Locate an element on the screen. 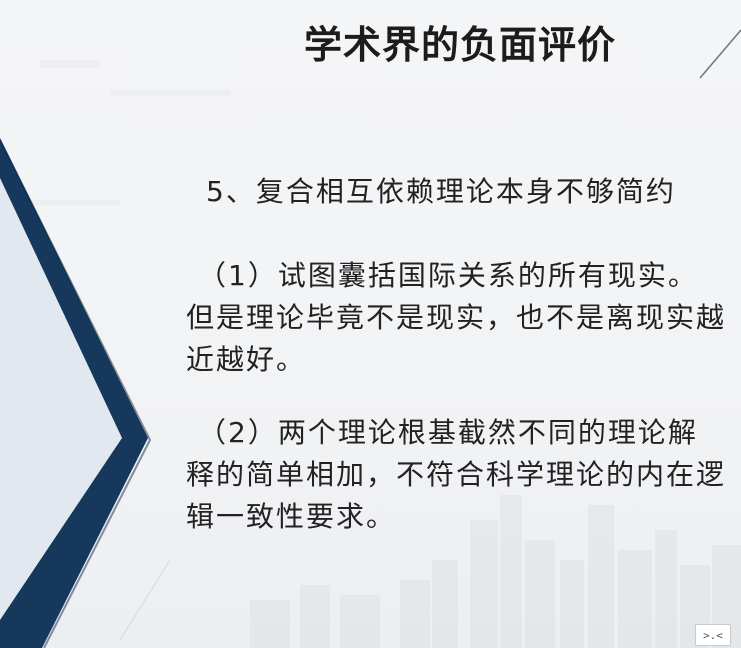 This screenshot has width=741, height=648. slide-title: 学术界的负面评价 is located at coordinates (459, 45).